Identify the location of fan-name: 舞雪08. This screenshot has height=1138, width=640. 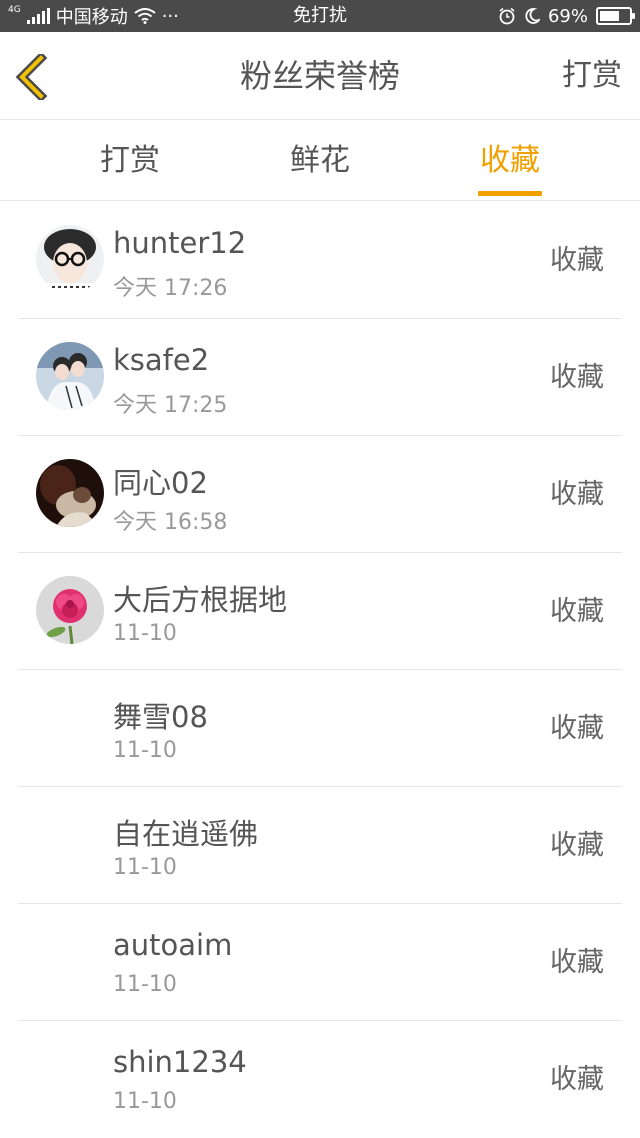
(160, 717).